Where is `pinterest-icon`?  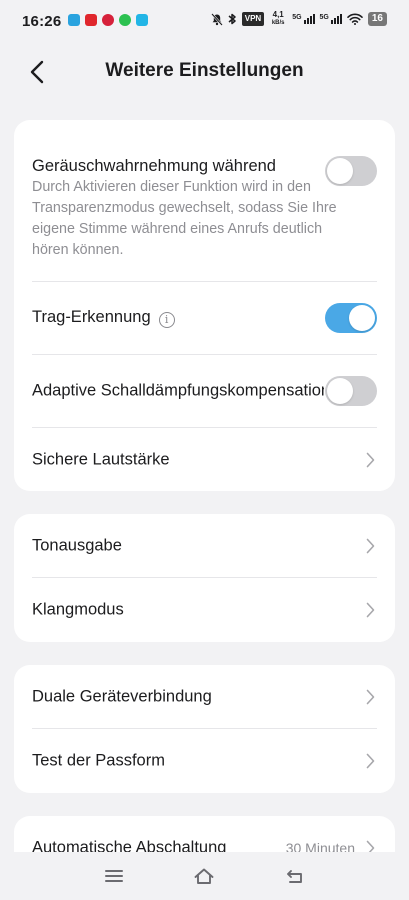 pinterest-icon is located at coordinates (108, 20).